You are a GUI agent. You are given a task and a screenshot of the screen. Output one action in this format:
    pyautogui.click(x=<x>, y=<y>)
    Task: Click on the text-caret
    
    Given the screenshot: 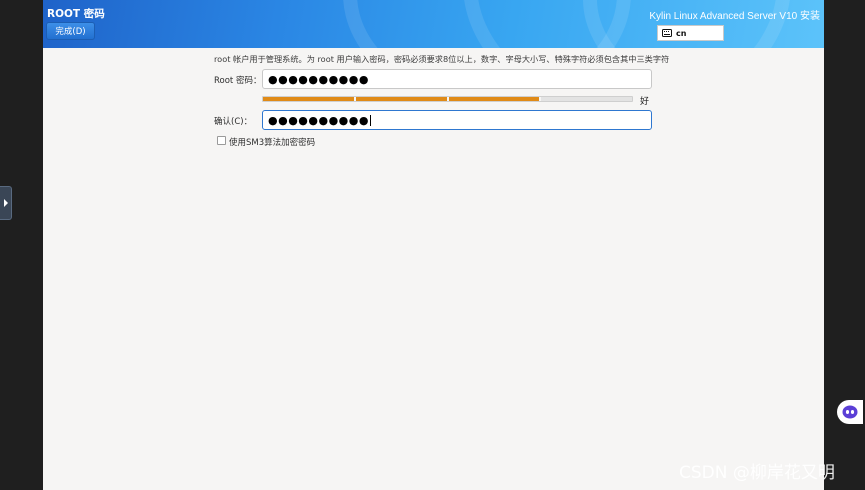 What is the action you would take?
    pyautogui.click(x=370, y=120)
    